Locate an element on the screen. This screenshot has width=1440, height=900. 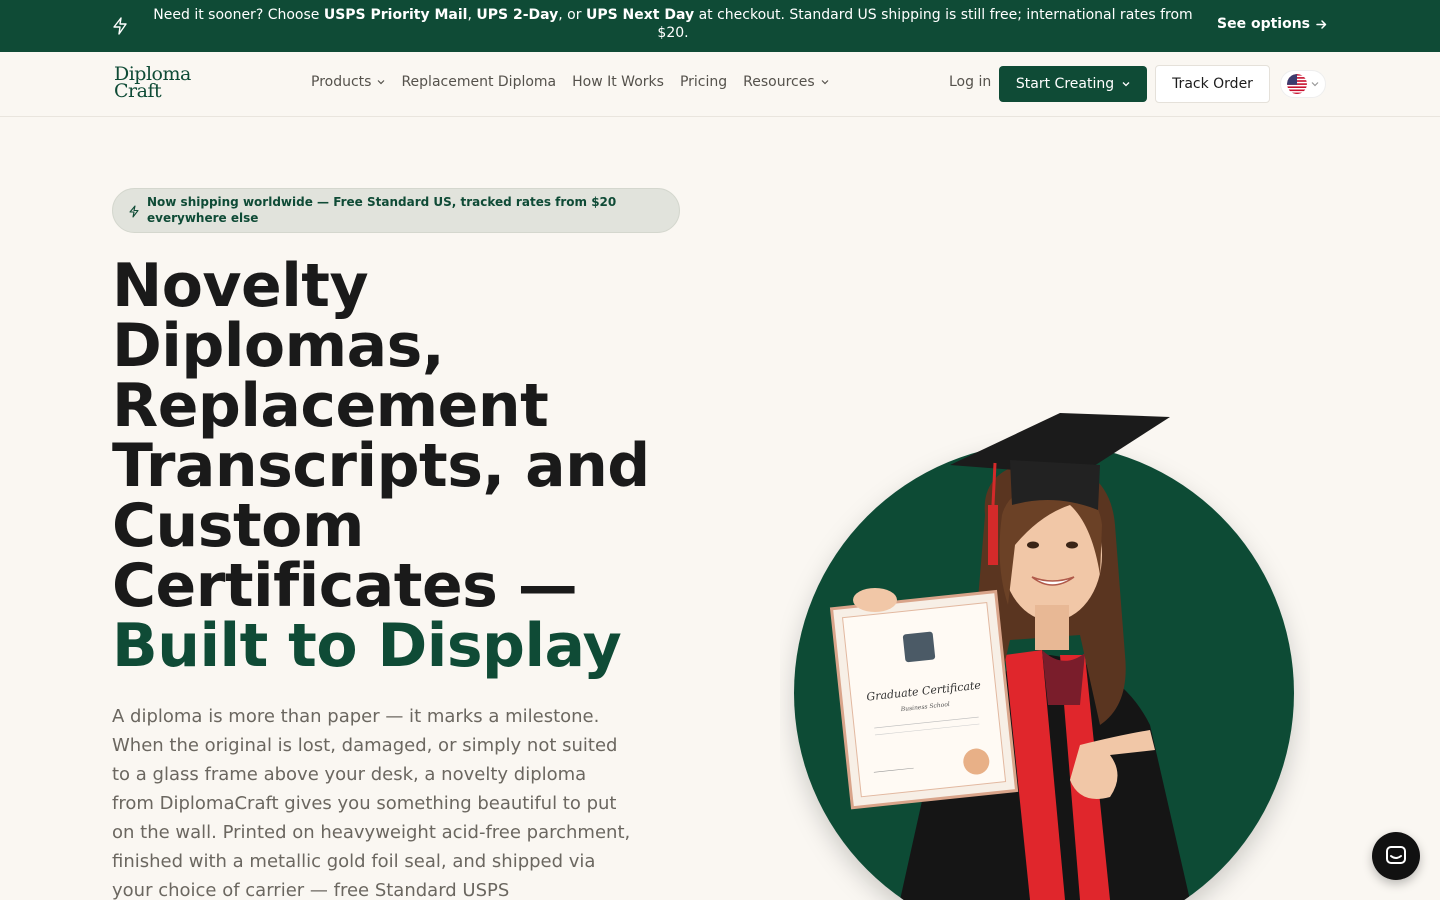
ups-2day-option: UPS 2-Day is located at coordinates (517, 15).